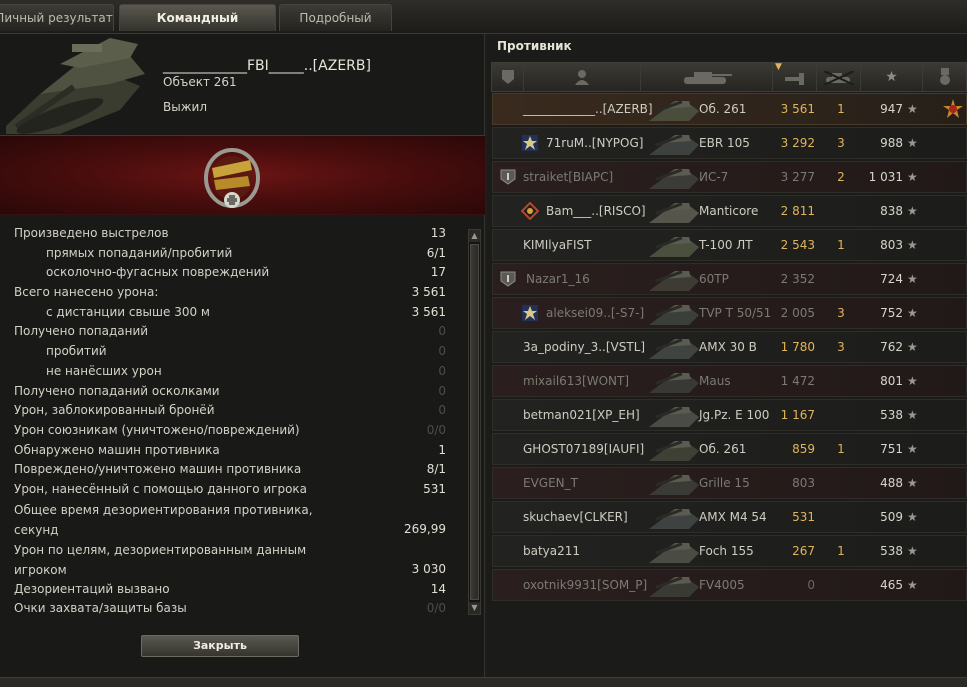 The image size is (967, 687). What do you see at coordinates (220, 646) in the screenshot?
I see `close-button: Закрыть` at bounding box center [220, 646].